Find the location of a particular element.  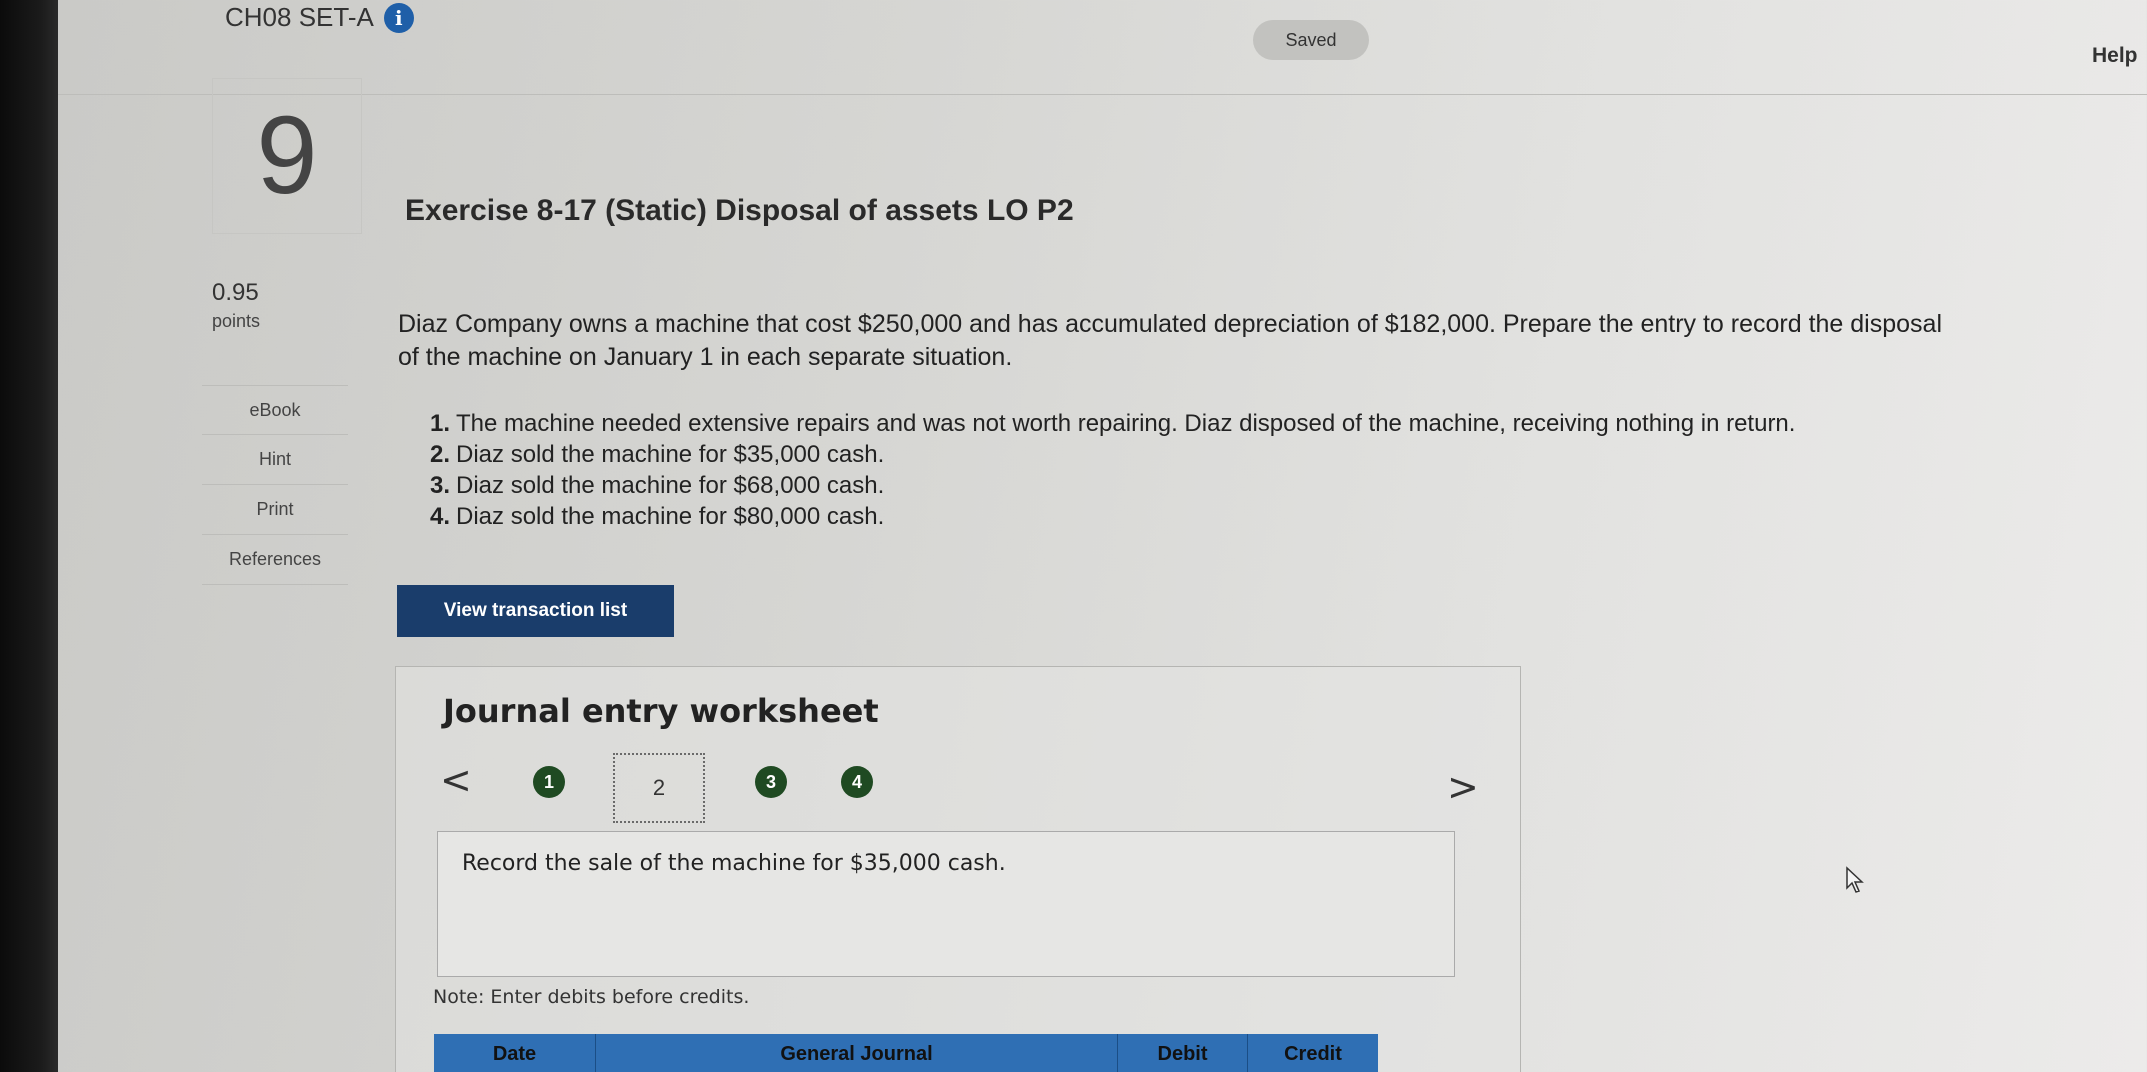

step-2-current: 2 is located at coordinates (659, 788).